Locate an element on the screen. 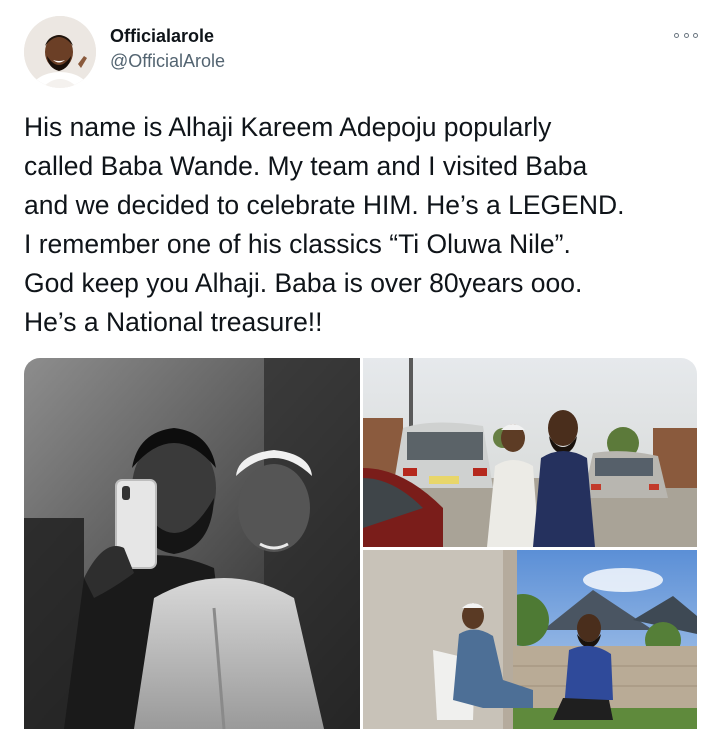  more-horizontal-icon is located at coordinates (686, 35).